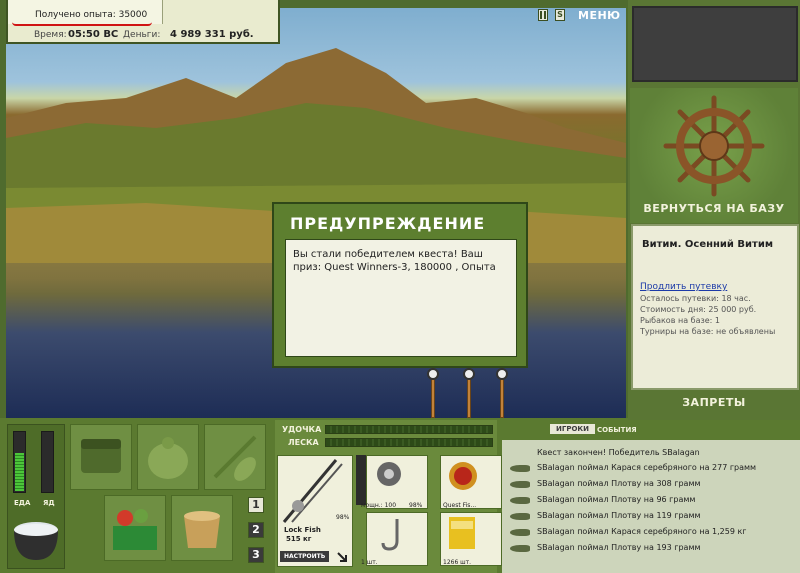 Image resolution: width=800 pixels, height=573 pixels. Describe the element at coordinates (91, 15) in the screenshot. I see `experience-text: Получено опыта: 35000` at that location.